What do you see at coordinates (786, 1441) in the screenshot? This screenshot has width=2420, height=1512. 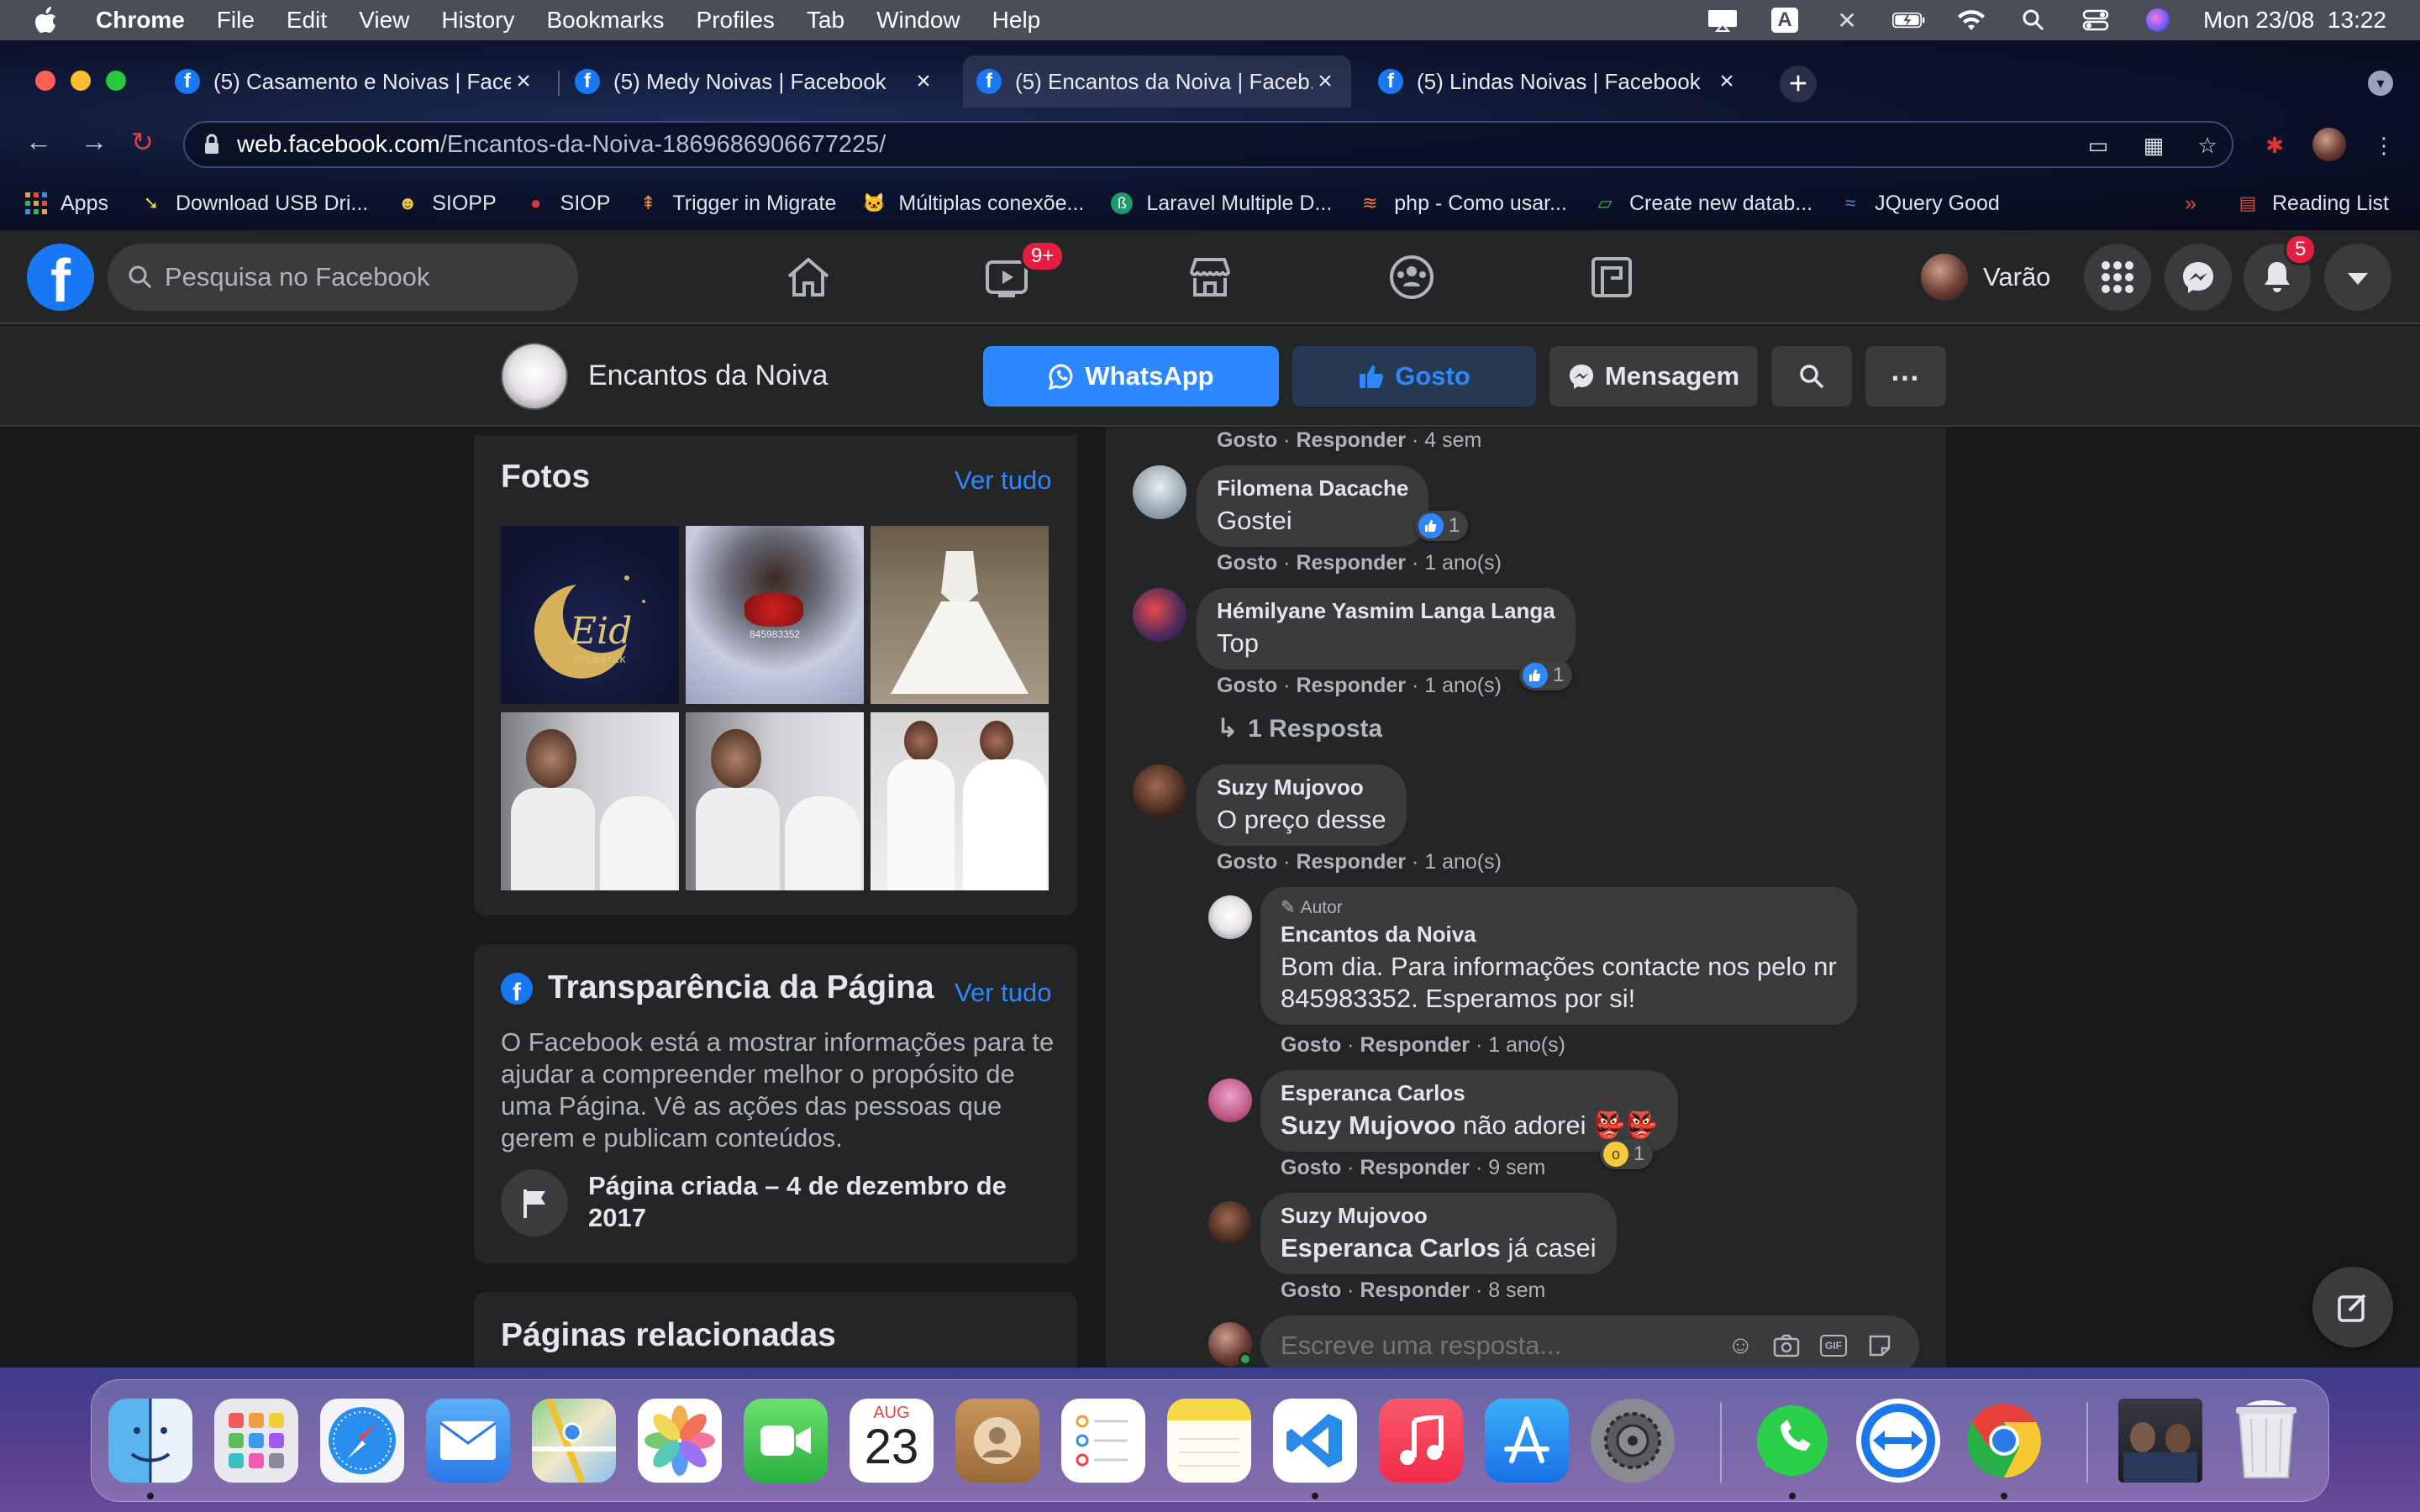 I see `facetime-icon` at bounding box center [786, 1441].